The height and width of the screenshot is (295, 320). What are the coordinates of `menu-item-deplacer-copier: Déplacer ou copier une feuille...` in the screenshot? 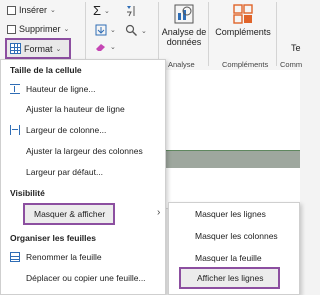 It's located at (86, 278).